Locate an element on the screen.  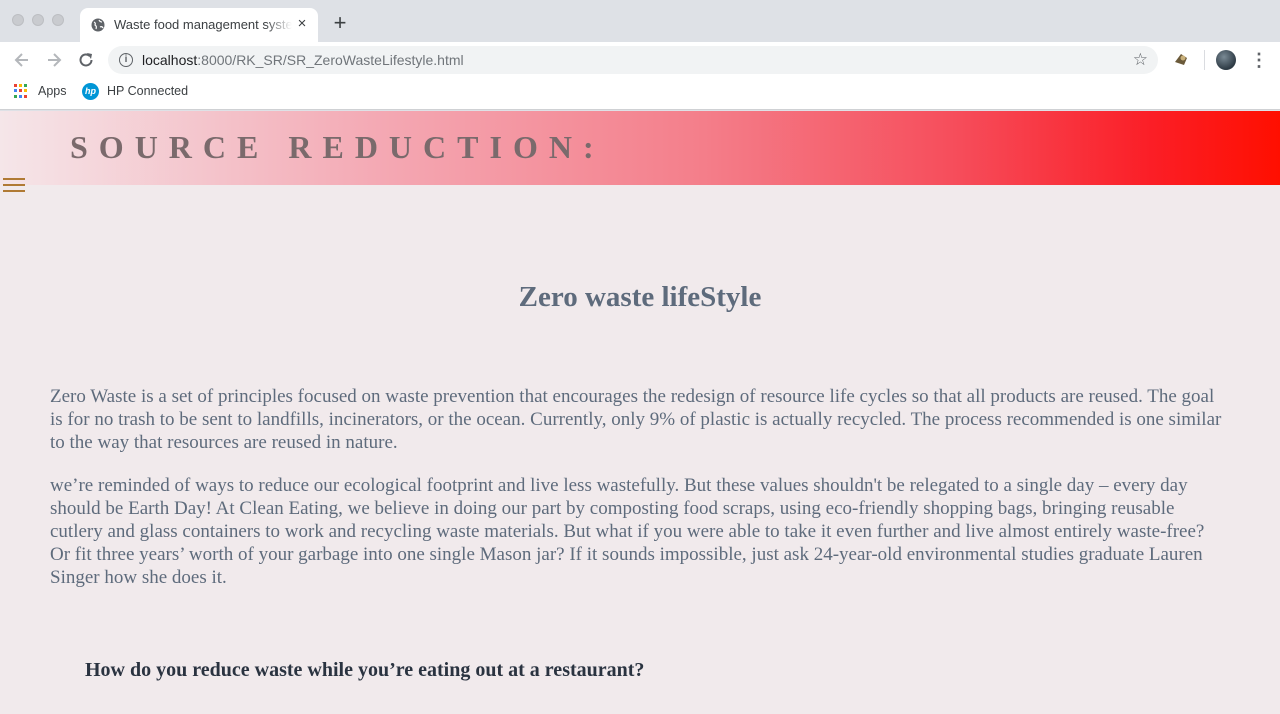
bookmark-hp-connected: HP Connected is located at coordinates (147, 91).